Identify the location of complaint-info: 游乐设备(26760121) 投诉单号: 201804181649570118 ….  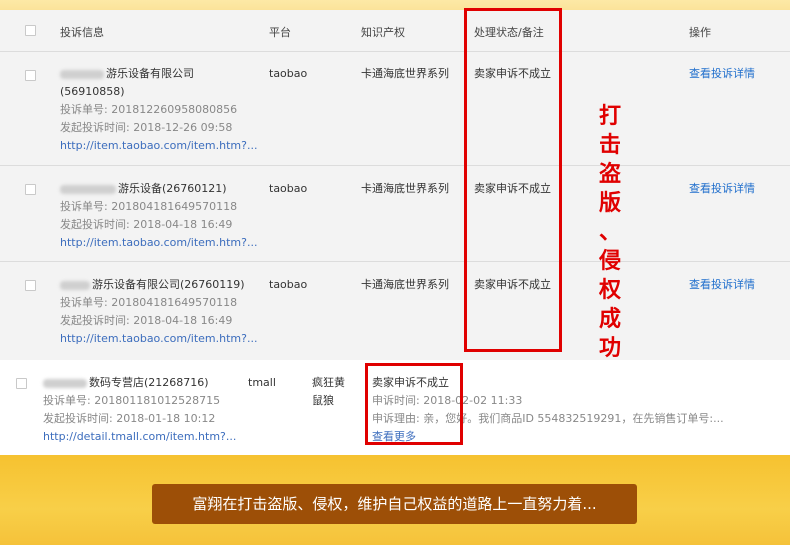
(160, 216).